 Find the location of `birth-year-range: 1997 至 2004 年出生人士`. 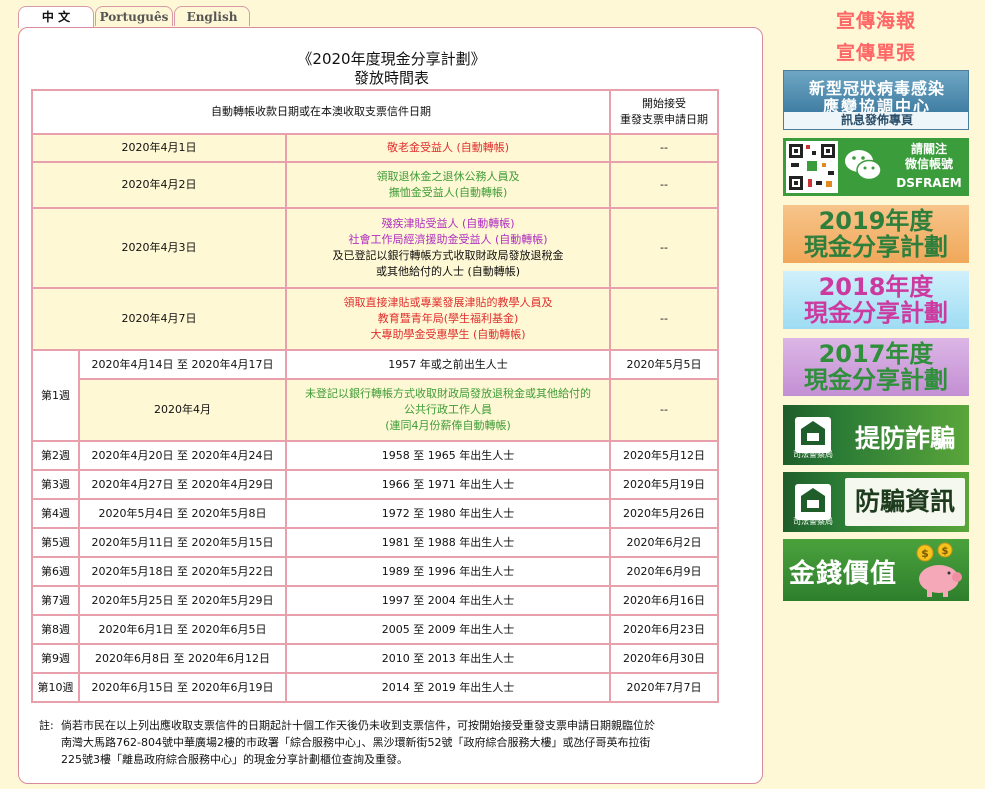

birth-year-range: 1997 至 2004 年出生人士 is located at coordinates (448, 600).